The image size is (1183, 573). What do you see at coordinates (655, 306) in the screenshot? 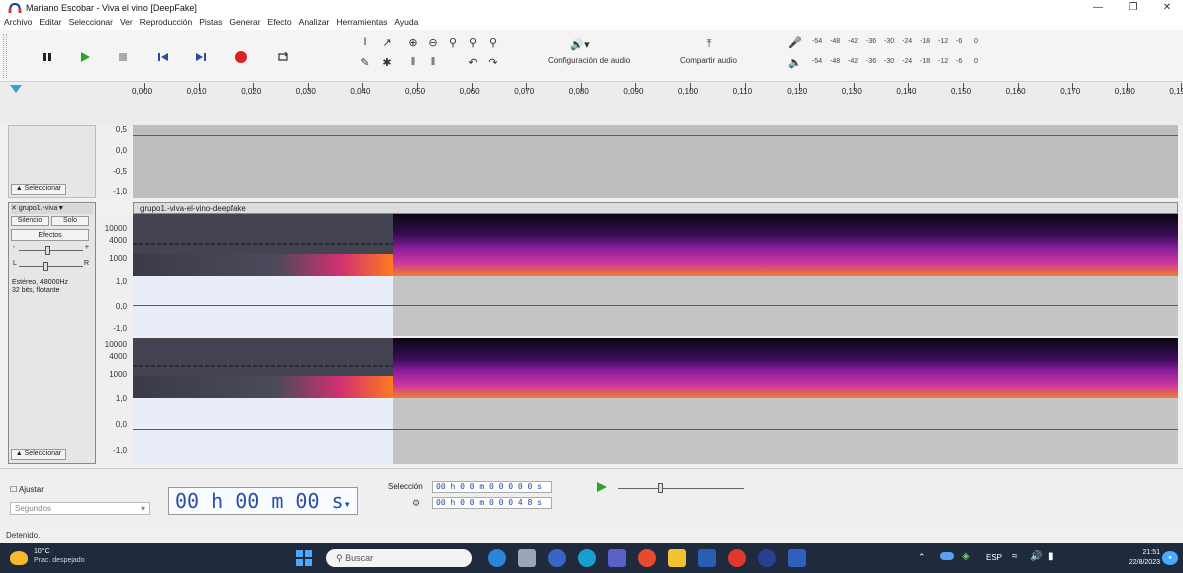
I see `waveform-left` at bounding box center [655, 306].